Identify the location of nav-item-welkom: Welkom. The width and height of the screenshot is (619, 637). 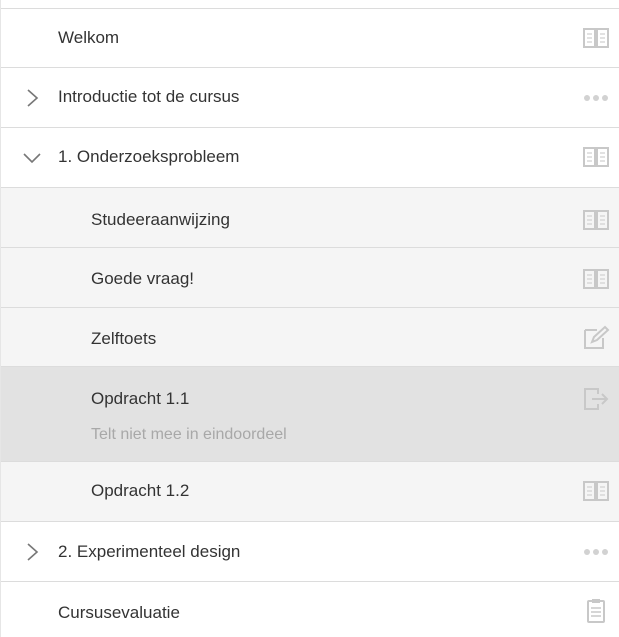
(310, 38).